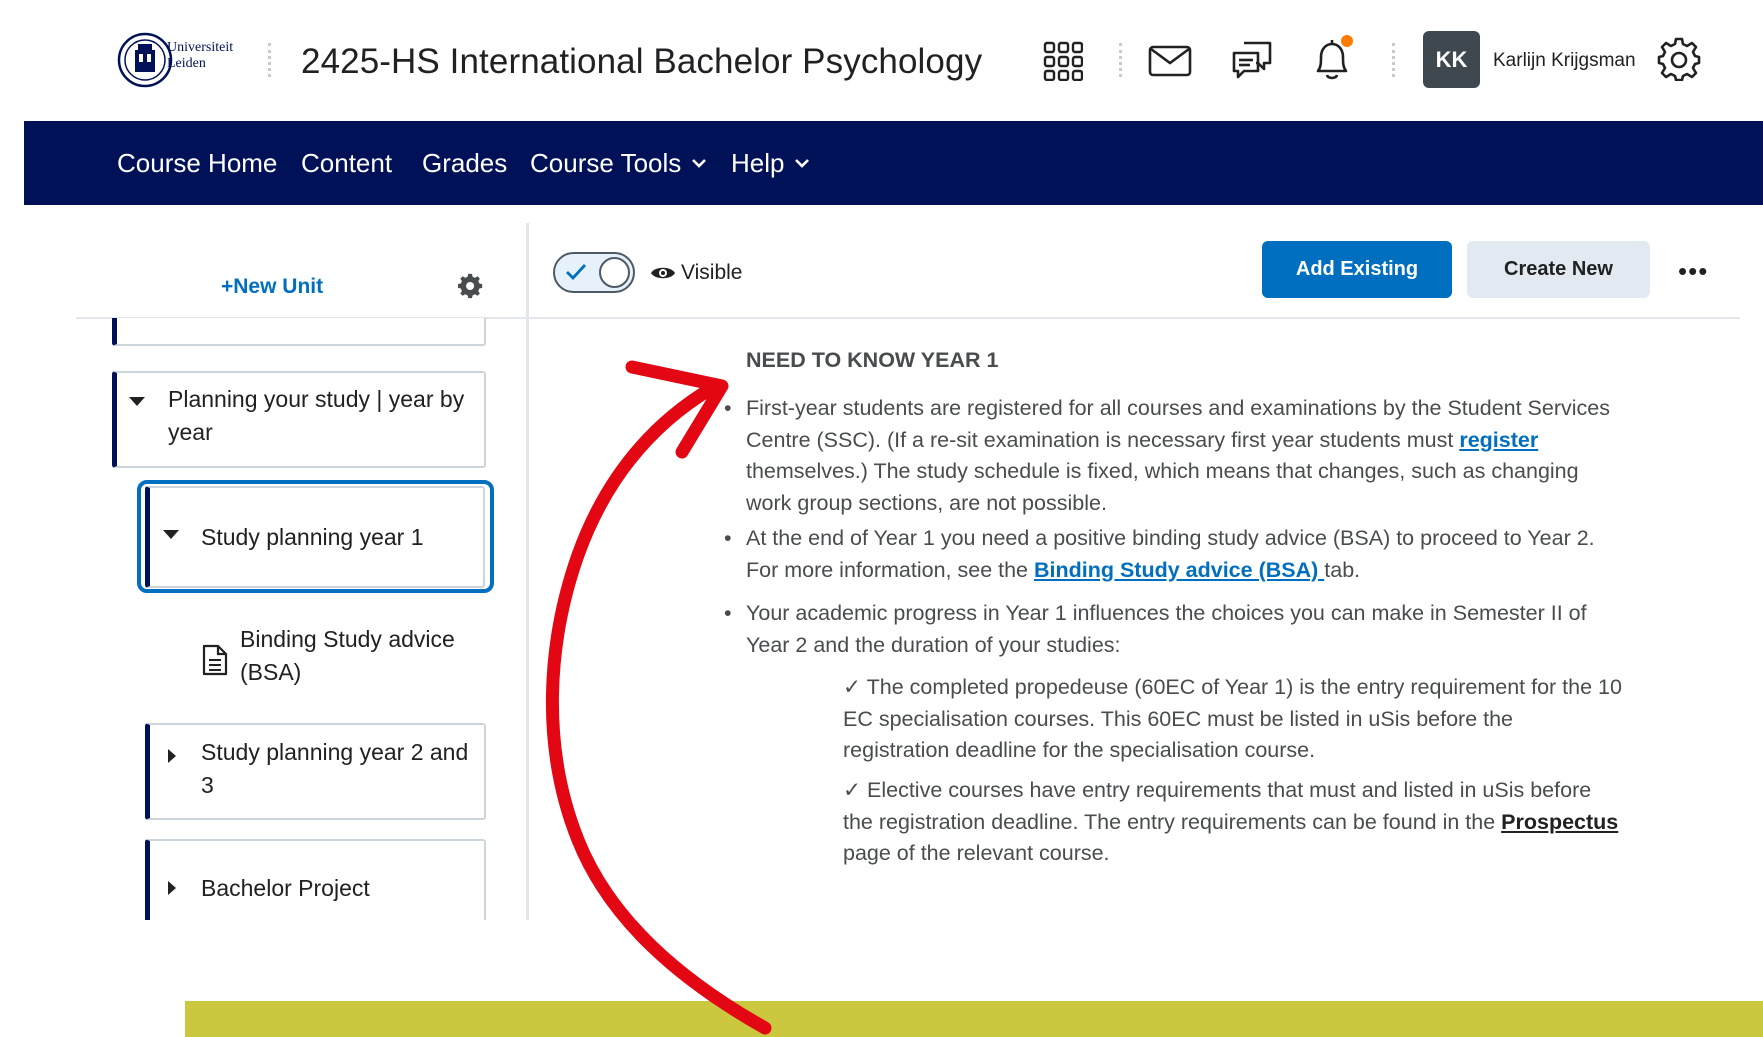 Image resolution: width=1763 pixels, height=1037 pixels. What do you see at coordinates (1693, 271) in the screenshot?
I see `more-options-button: •••` at bounding box center [1693, 271].